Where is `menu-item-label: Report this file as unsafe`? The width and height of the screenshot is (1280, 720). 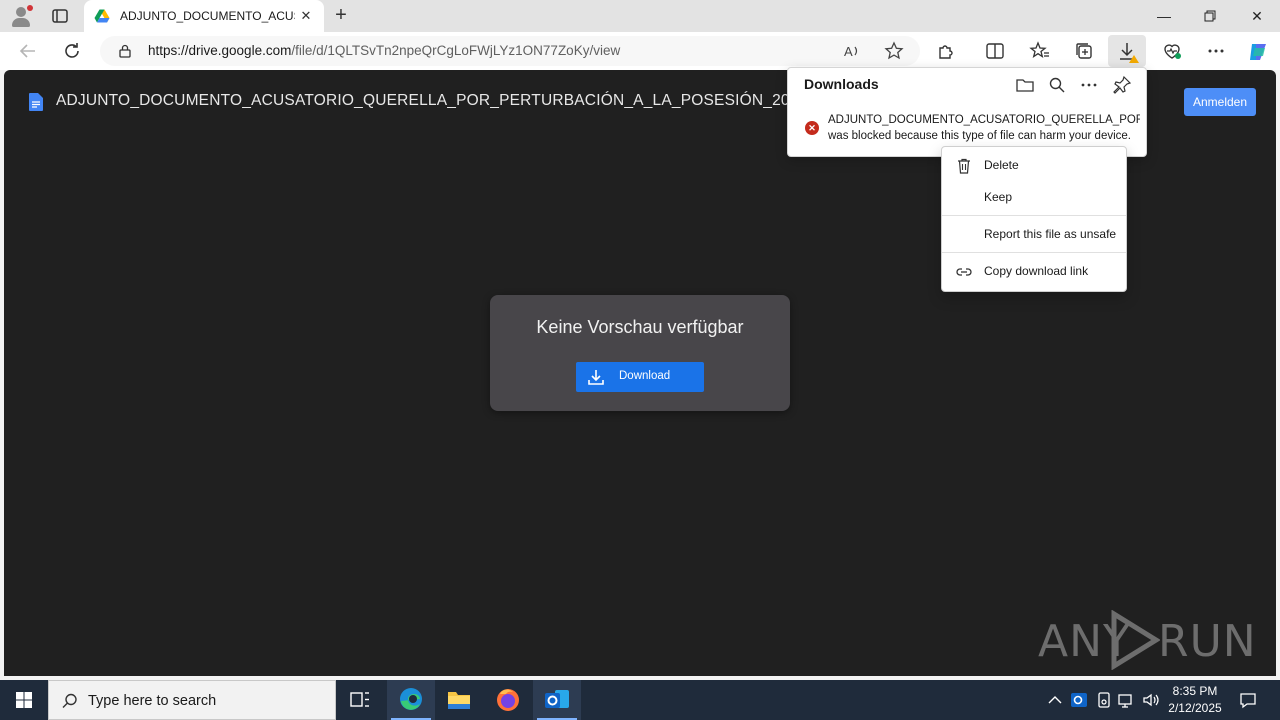 menu-item-label: Report this file as unsafe is located at coordinates (1050, 234).